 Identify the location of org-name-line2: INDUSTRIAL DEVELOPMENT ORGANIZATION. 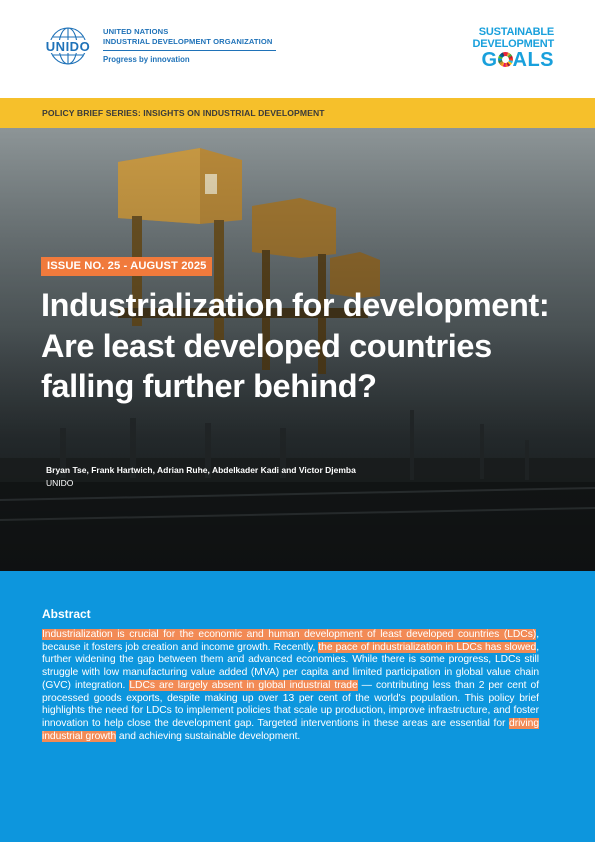
(188, 41).